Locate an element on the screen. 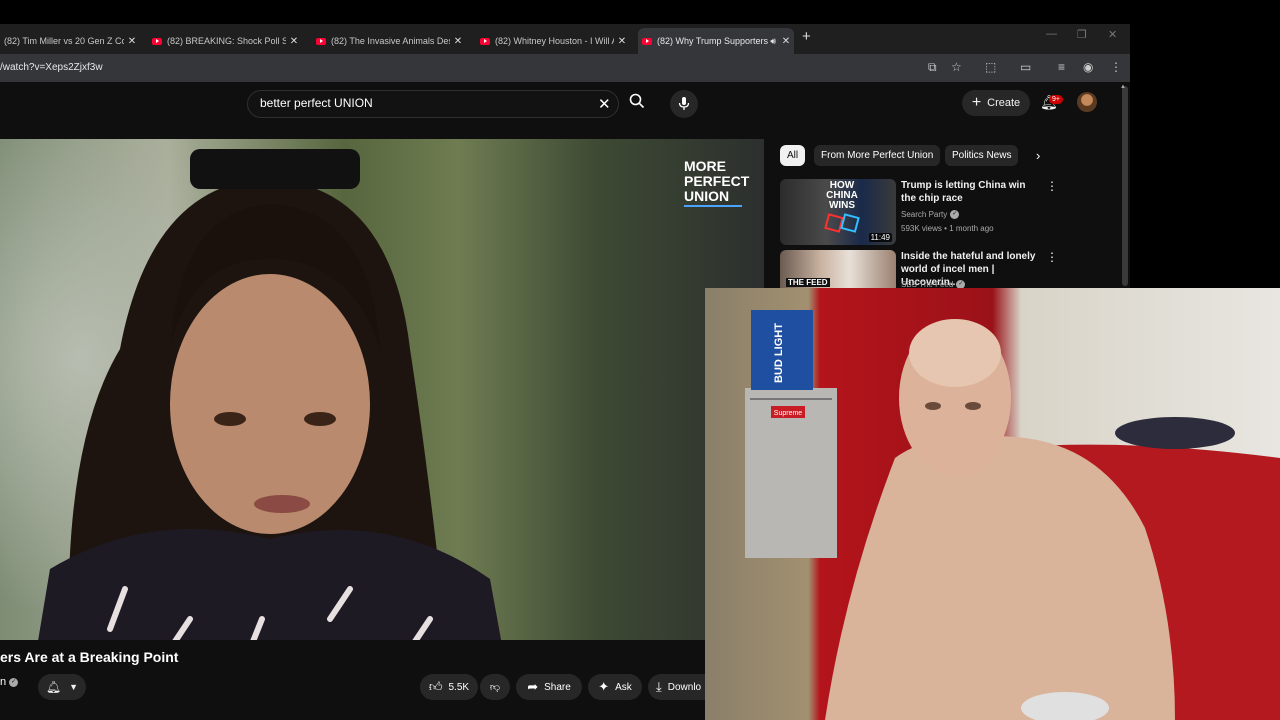 This screenshot has width=1280, height=720. duration-badge: 11:49 is located at coordinates (880, 237).